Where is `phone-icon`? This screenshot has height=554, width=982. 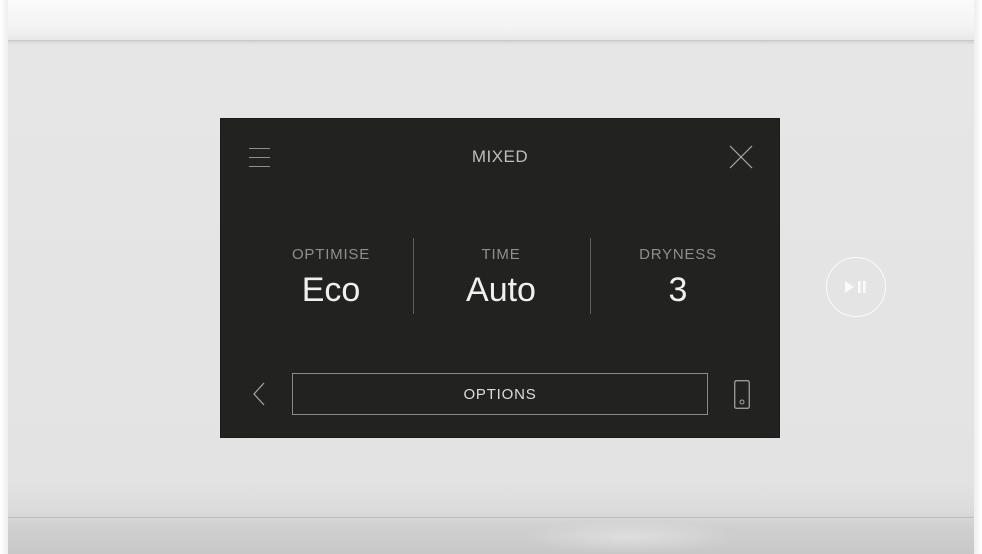 phone-icon is located at coordinates (742, 394).